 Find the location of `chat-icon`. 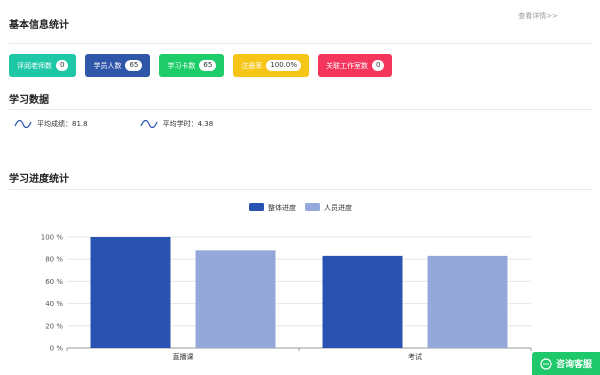

chat-icon is located at coordinates (546, 363).